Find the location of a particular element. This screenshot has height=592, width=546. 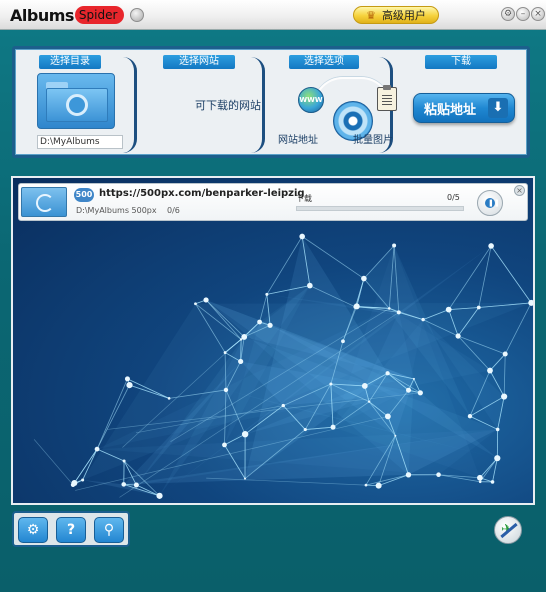

help-button: ? is located at coordinates (71, 530).